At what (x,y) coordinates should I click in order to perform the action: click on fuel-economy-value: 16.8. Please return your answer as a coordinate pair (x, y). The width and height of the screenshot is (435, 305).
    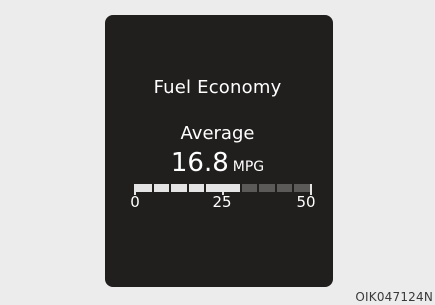
    Looking at the image, I should click on (199, 163).